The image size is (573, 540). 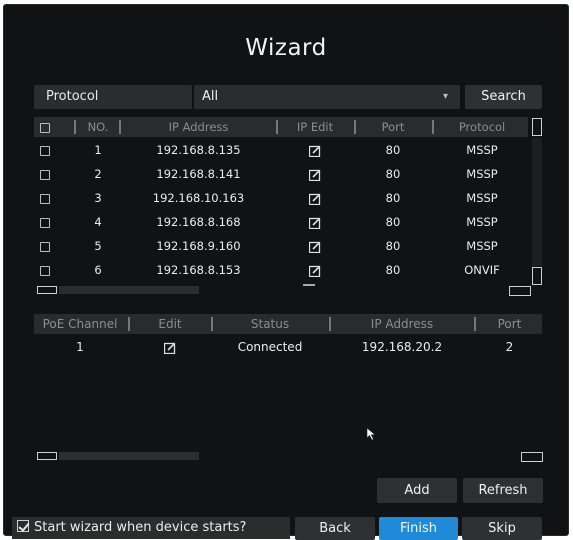 What do you see at coordinates (270, 324) in the screenshot?
I see `header-status: Status` at bounding box center [270, 324].